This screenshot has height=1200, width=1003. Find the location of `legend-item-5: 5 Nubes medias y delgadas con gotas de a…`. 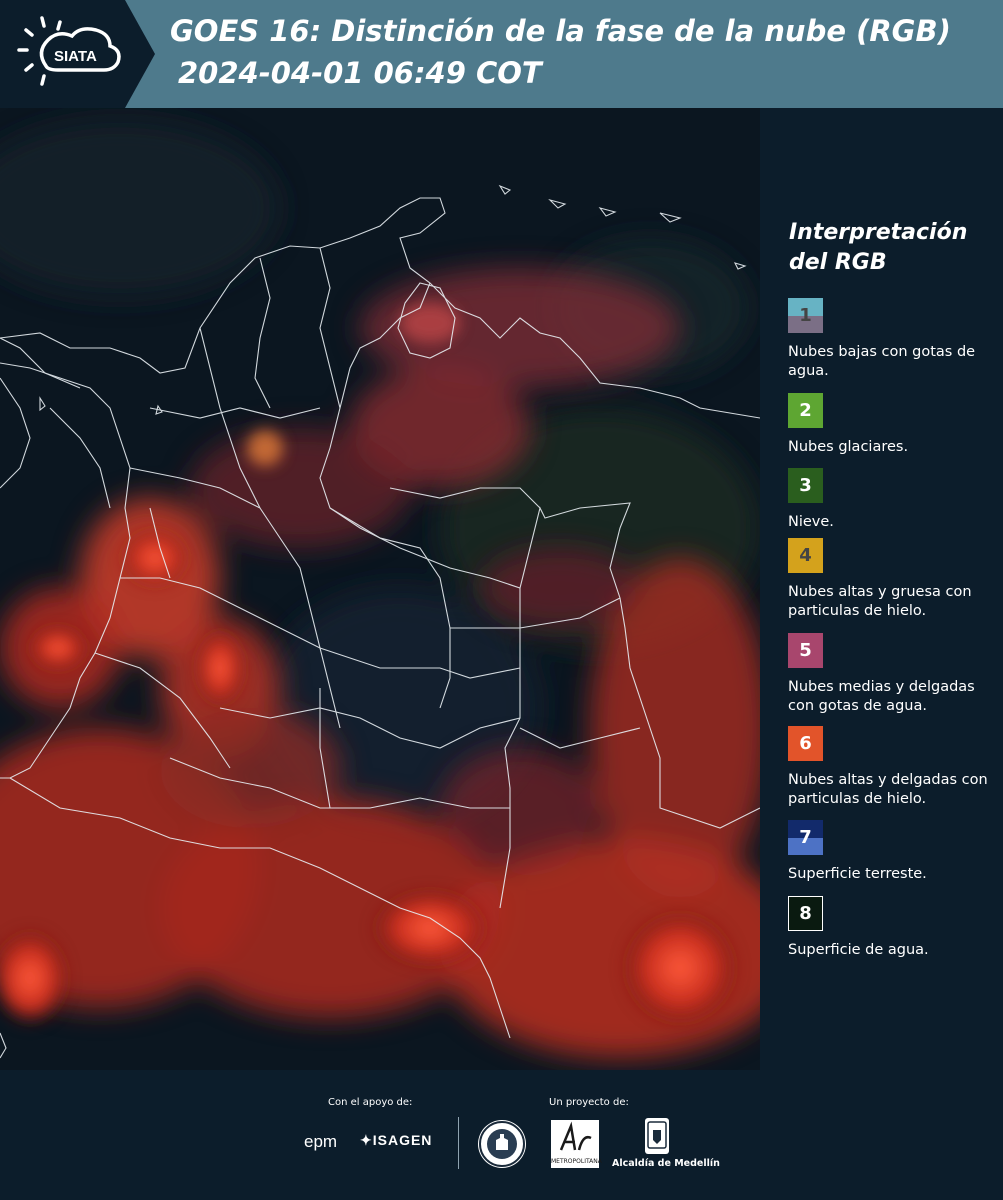

legend-item-5: 5 Nubes medias y delgadas con gotas de a… is located at coordinates (895, 674).